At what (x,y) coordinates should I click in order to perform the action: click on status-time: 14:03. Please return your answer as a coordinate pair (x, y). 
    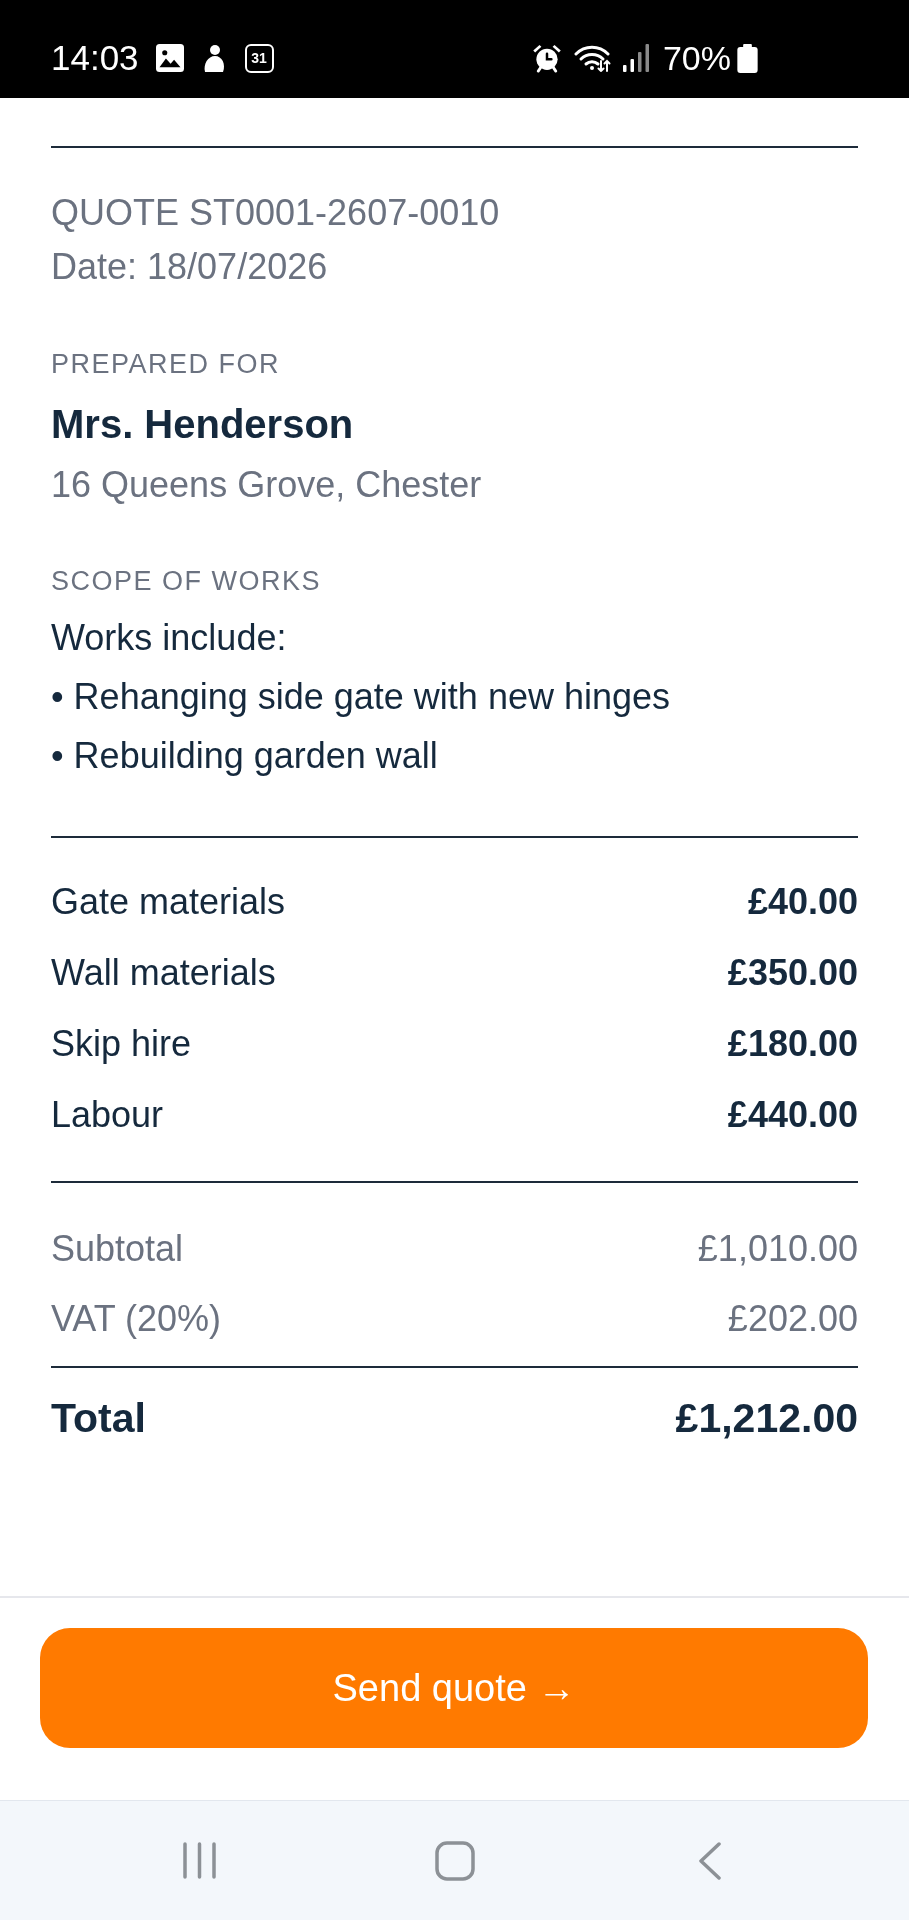
    Looking at the image, I should click on (95, 58).